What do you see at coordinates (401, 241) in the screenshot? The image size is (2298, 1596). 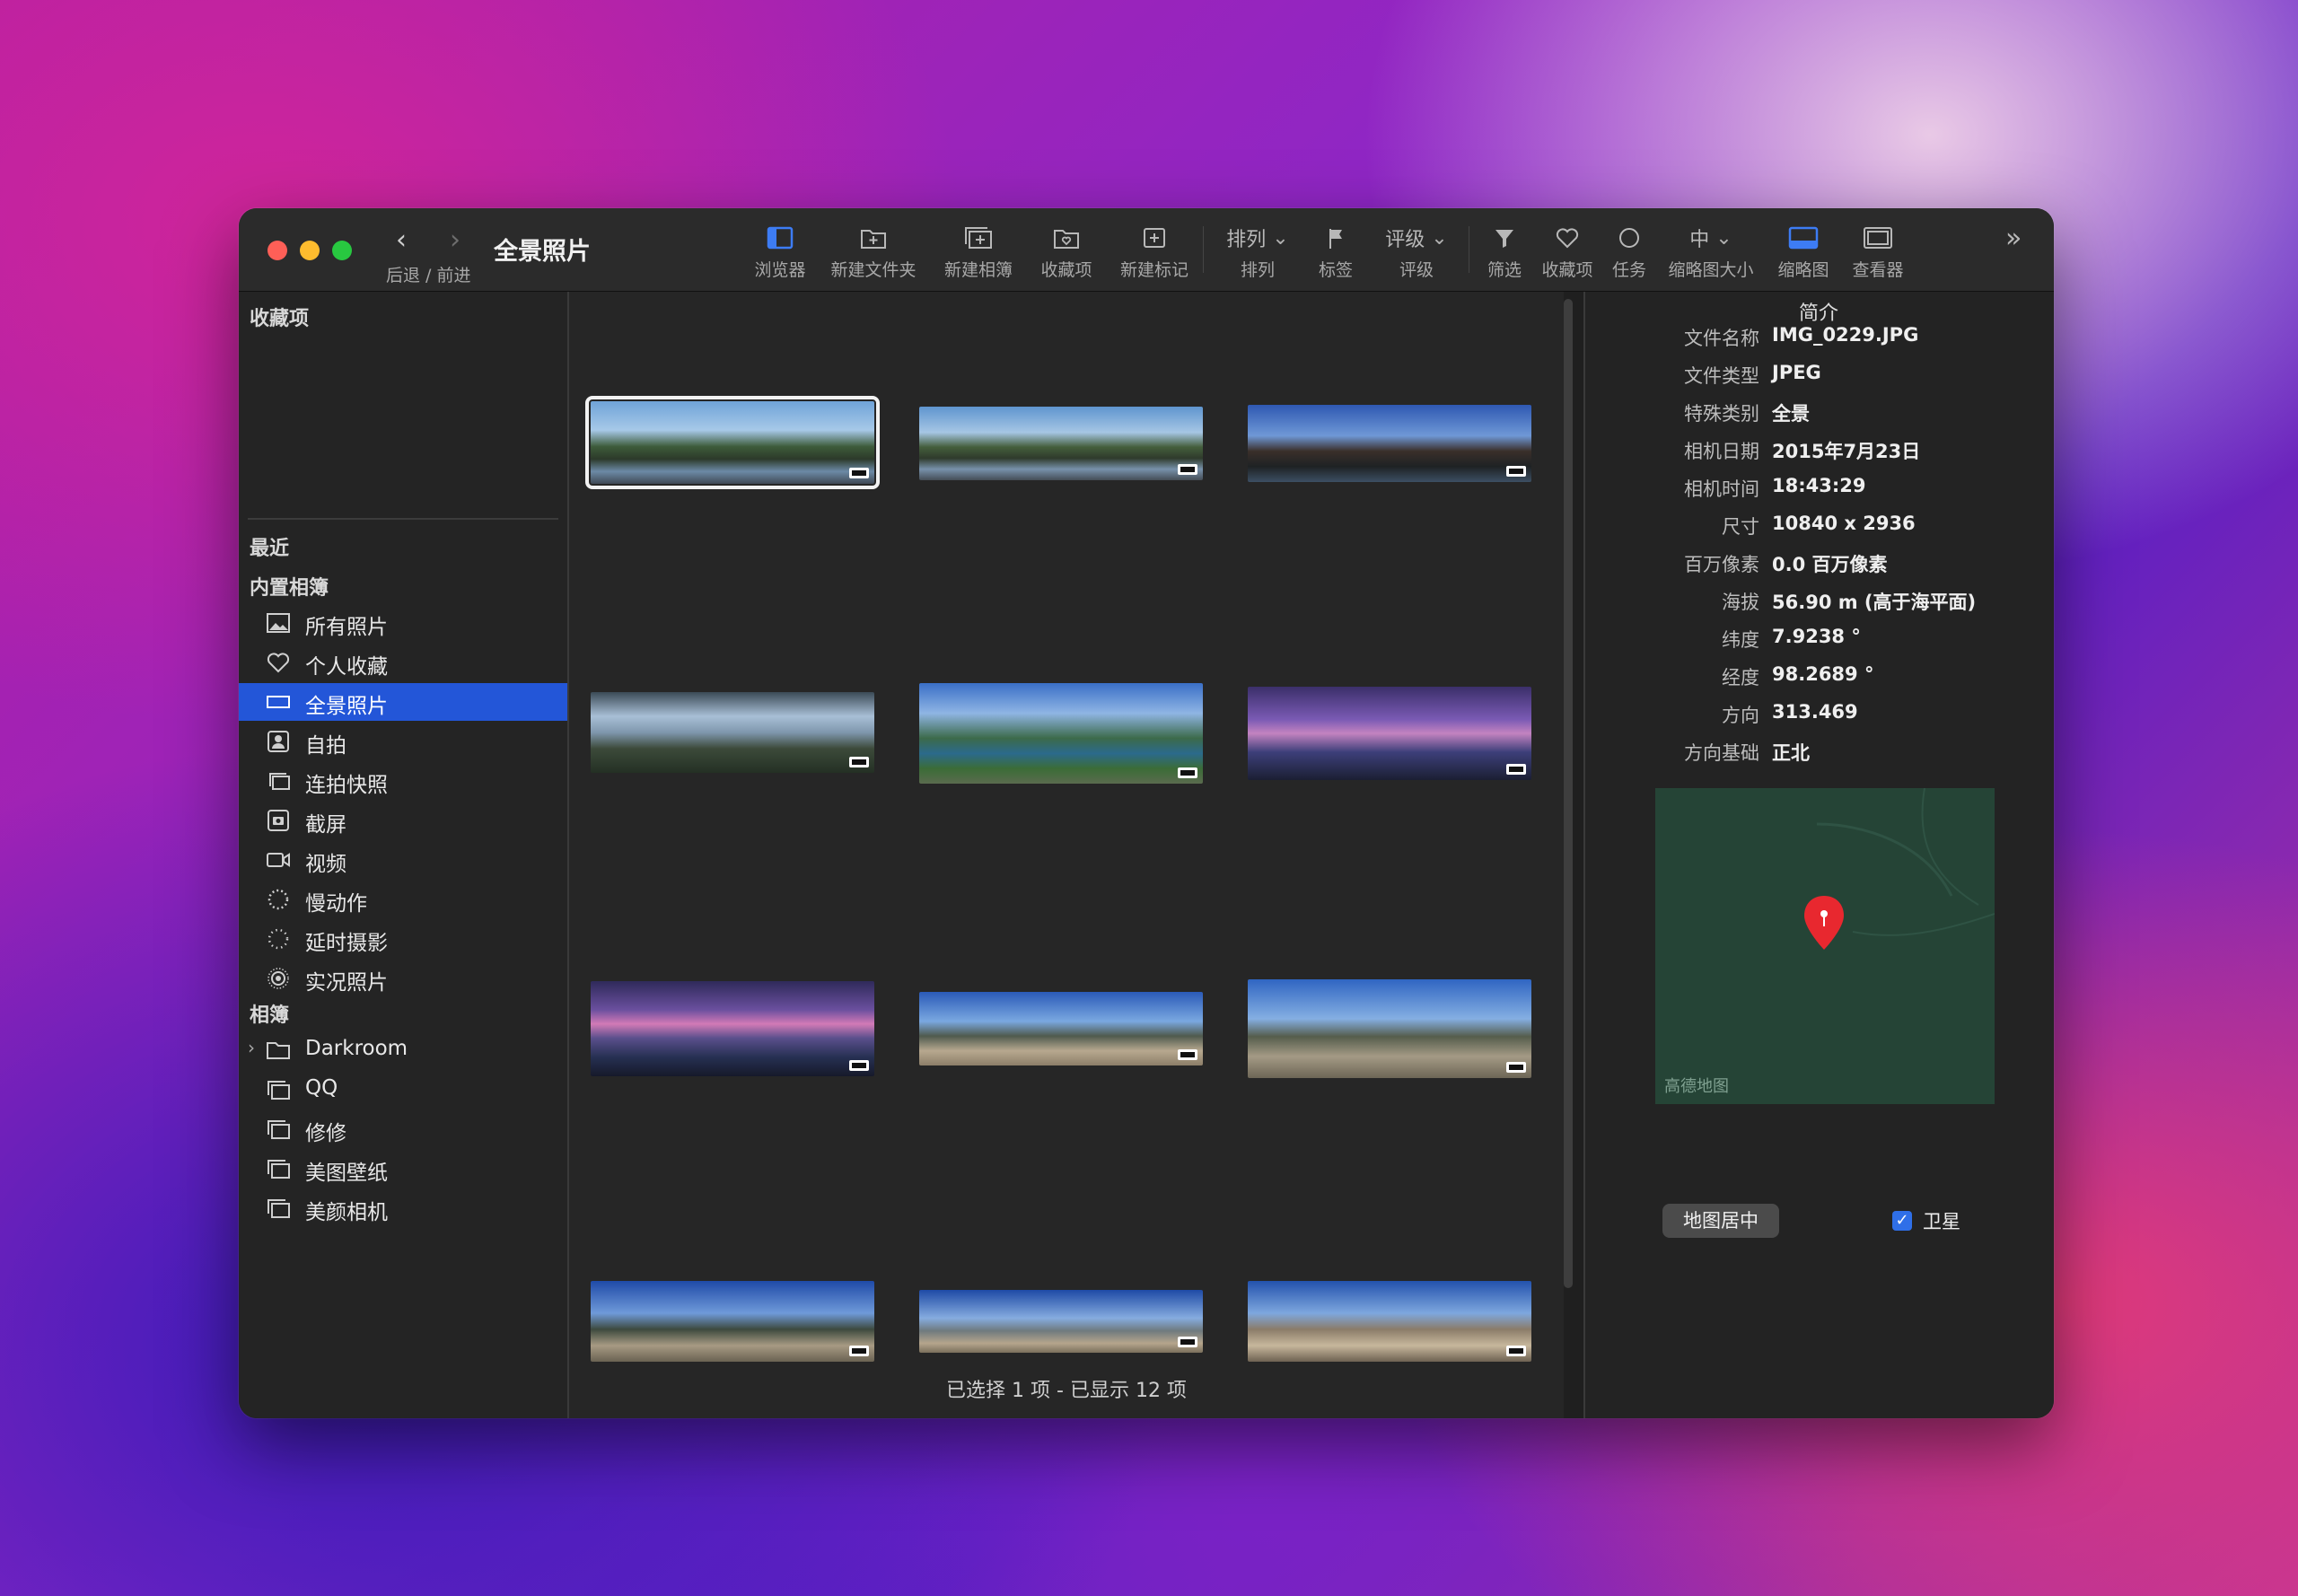 I see `back-icon: ‹` at bounding box center [401, 241].